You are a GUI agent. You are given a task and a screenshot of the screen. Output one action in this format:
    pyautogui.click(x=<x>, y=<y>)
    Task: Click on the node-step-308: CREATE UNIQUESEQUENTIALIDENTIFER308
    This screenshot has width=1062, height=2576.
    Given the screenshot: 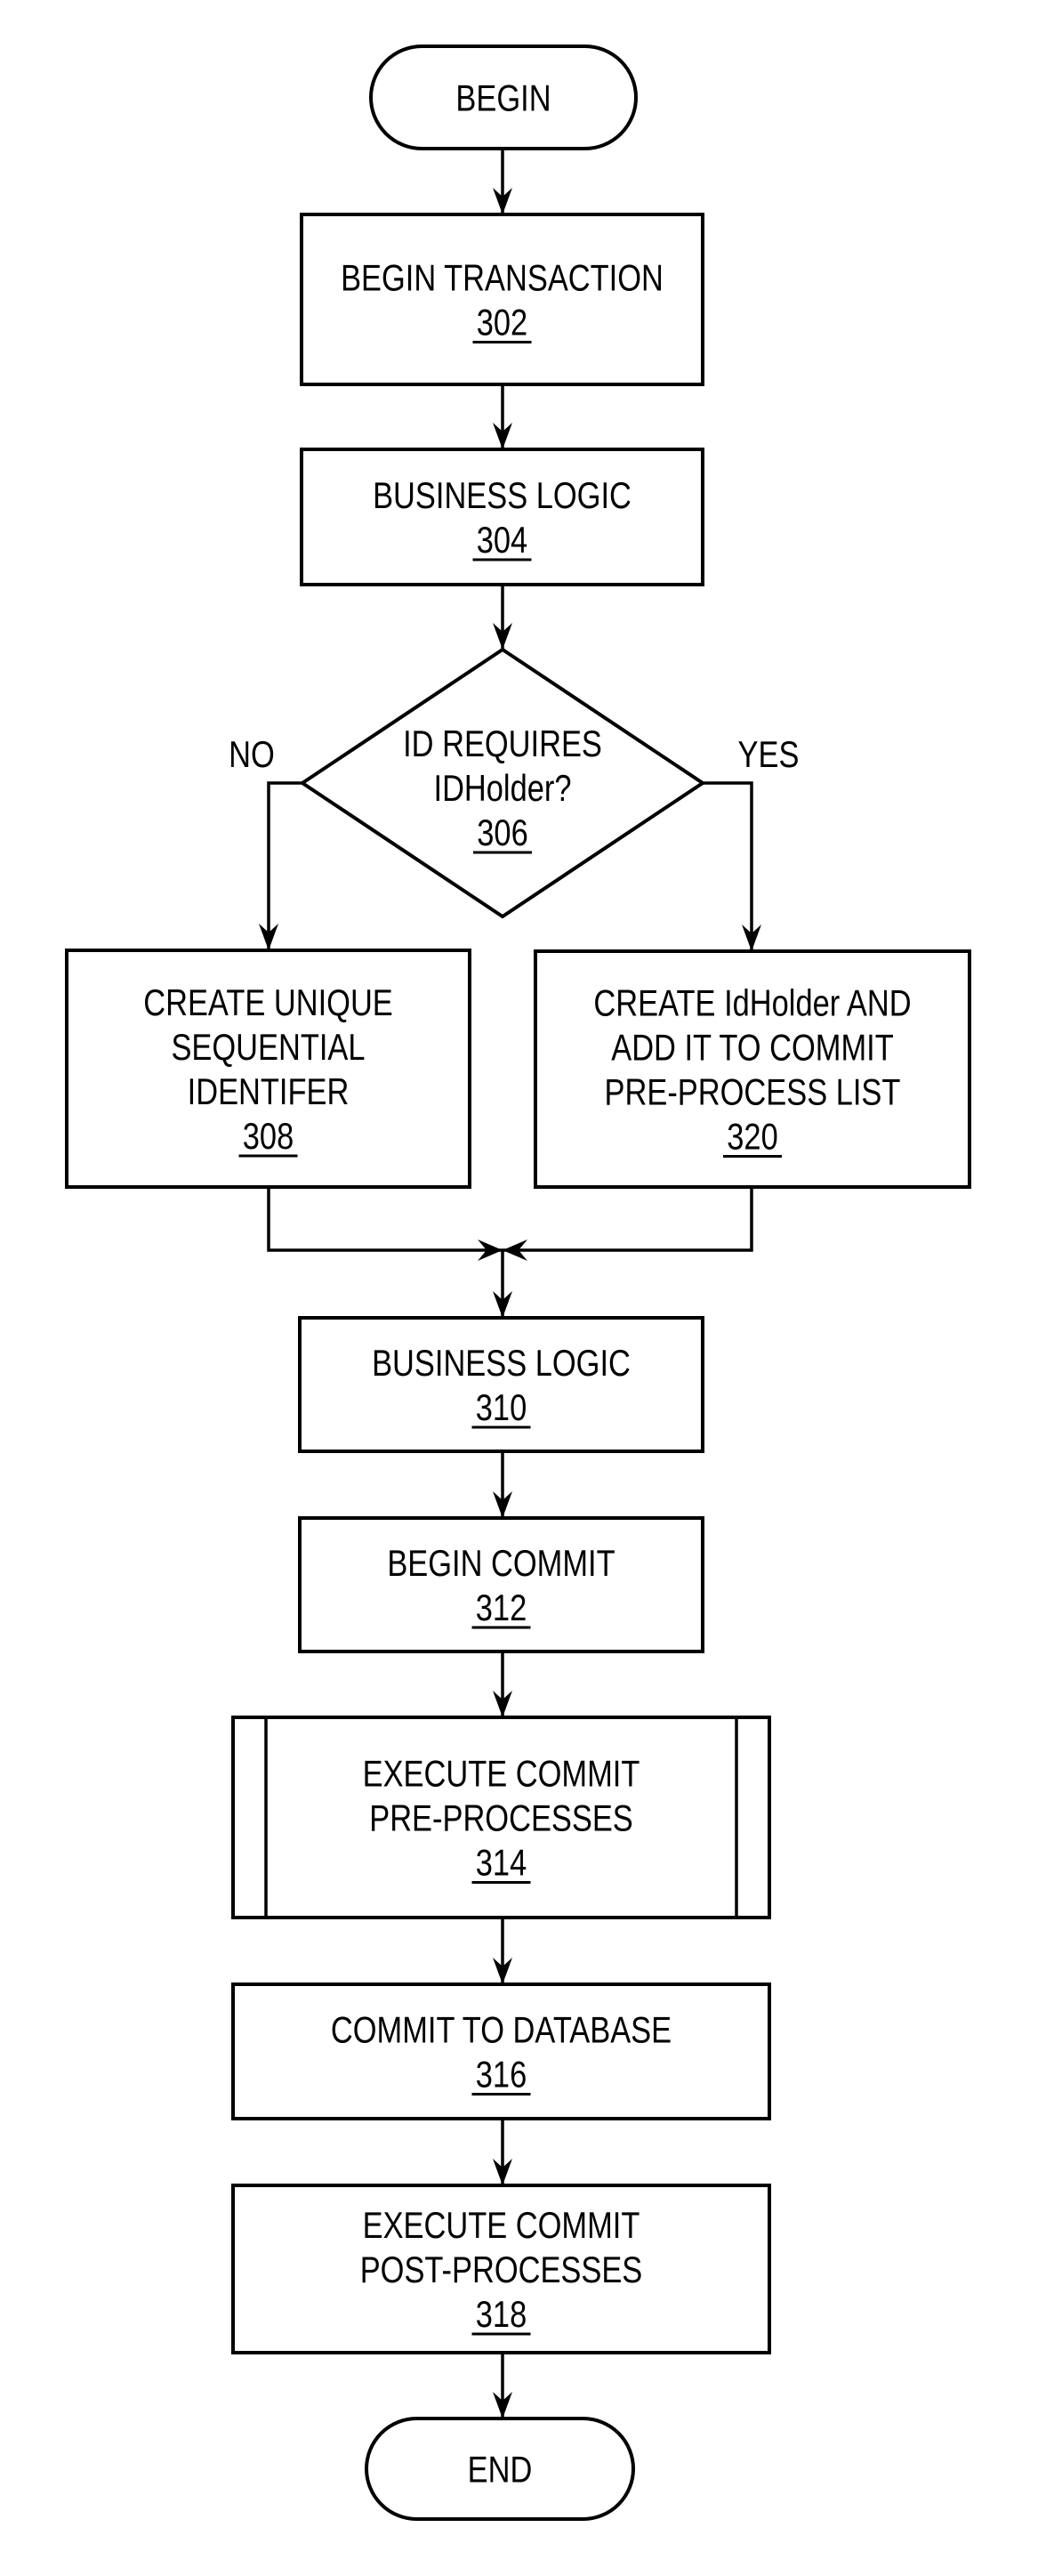 What is the action you would take?
    pyautogui.click(x=268, y=1069)
    